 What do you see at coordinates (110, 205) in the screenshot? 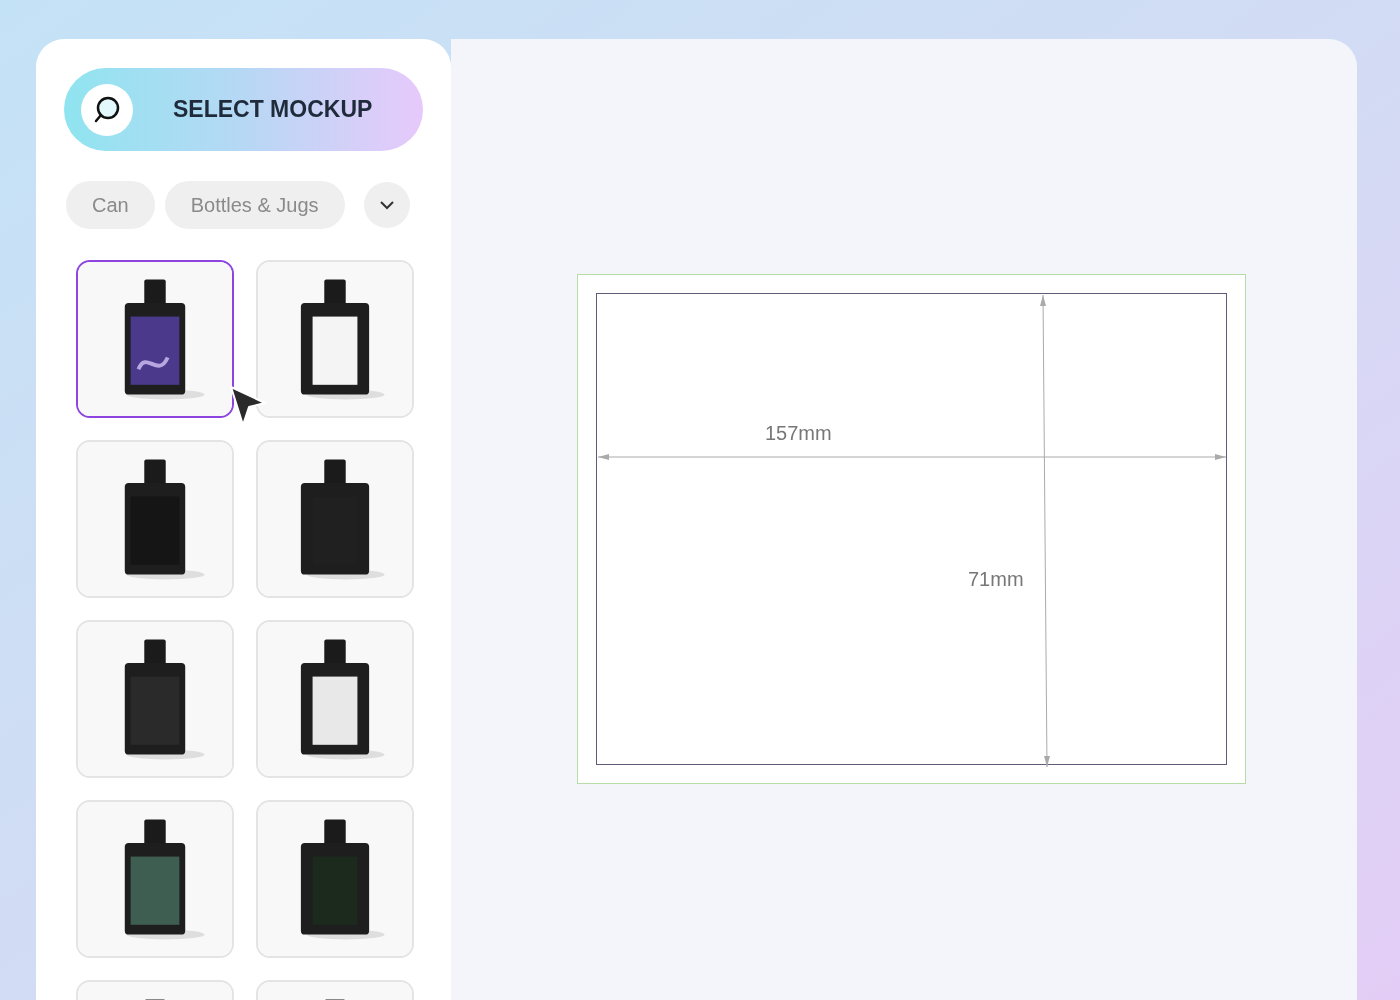
I see `category-chip: Can` at bounding box center [110, 205].